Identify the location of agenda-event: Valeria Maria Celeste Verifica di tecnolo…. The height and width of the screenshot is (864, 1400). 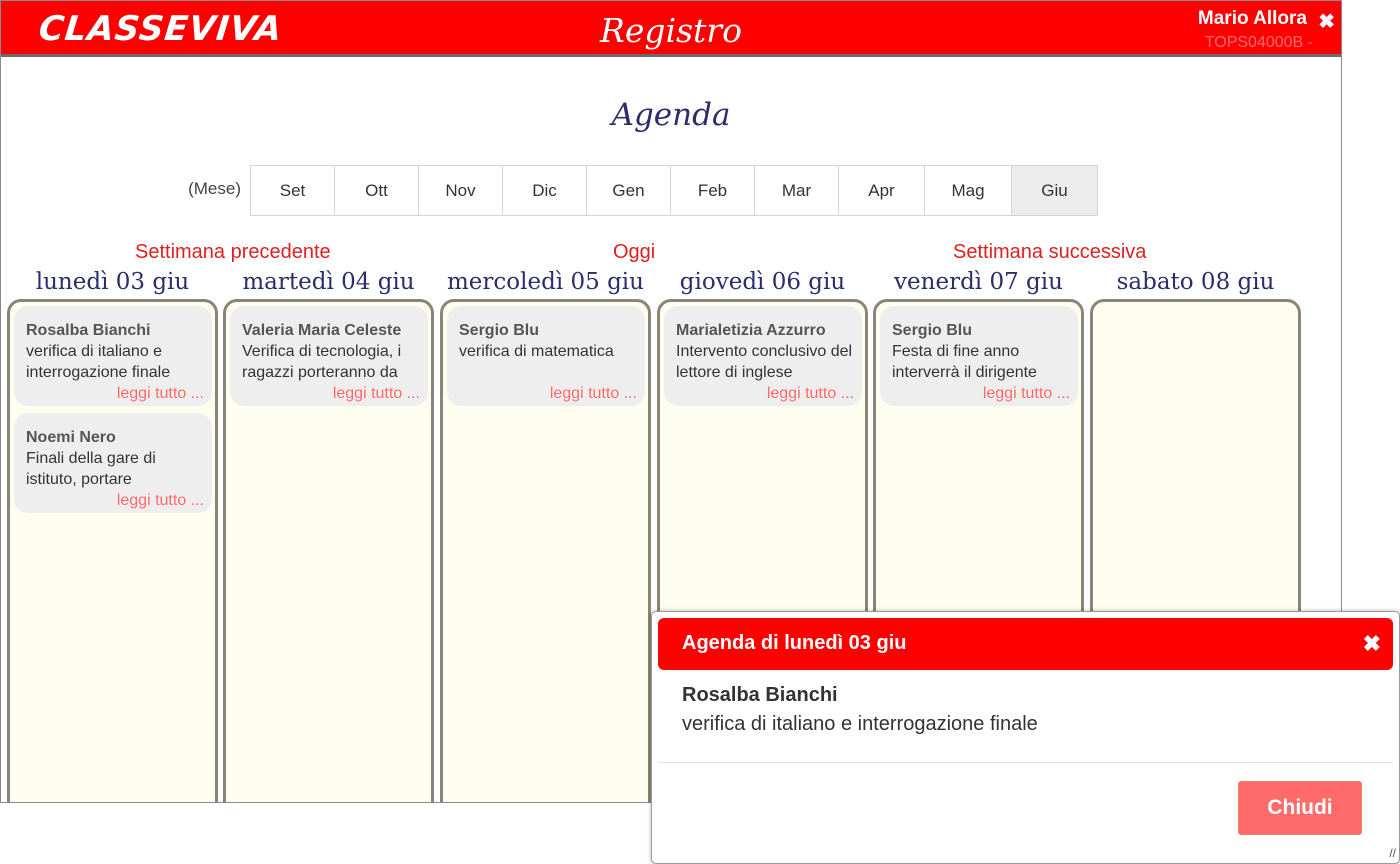
(329, 356).